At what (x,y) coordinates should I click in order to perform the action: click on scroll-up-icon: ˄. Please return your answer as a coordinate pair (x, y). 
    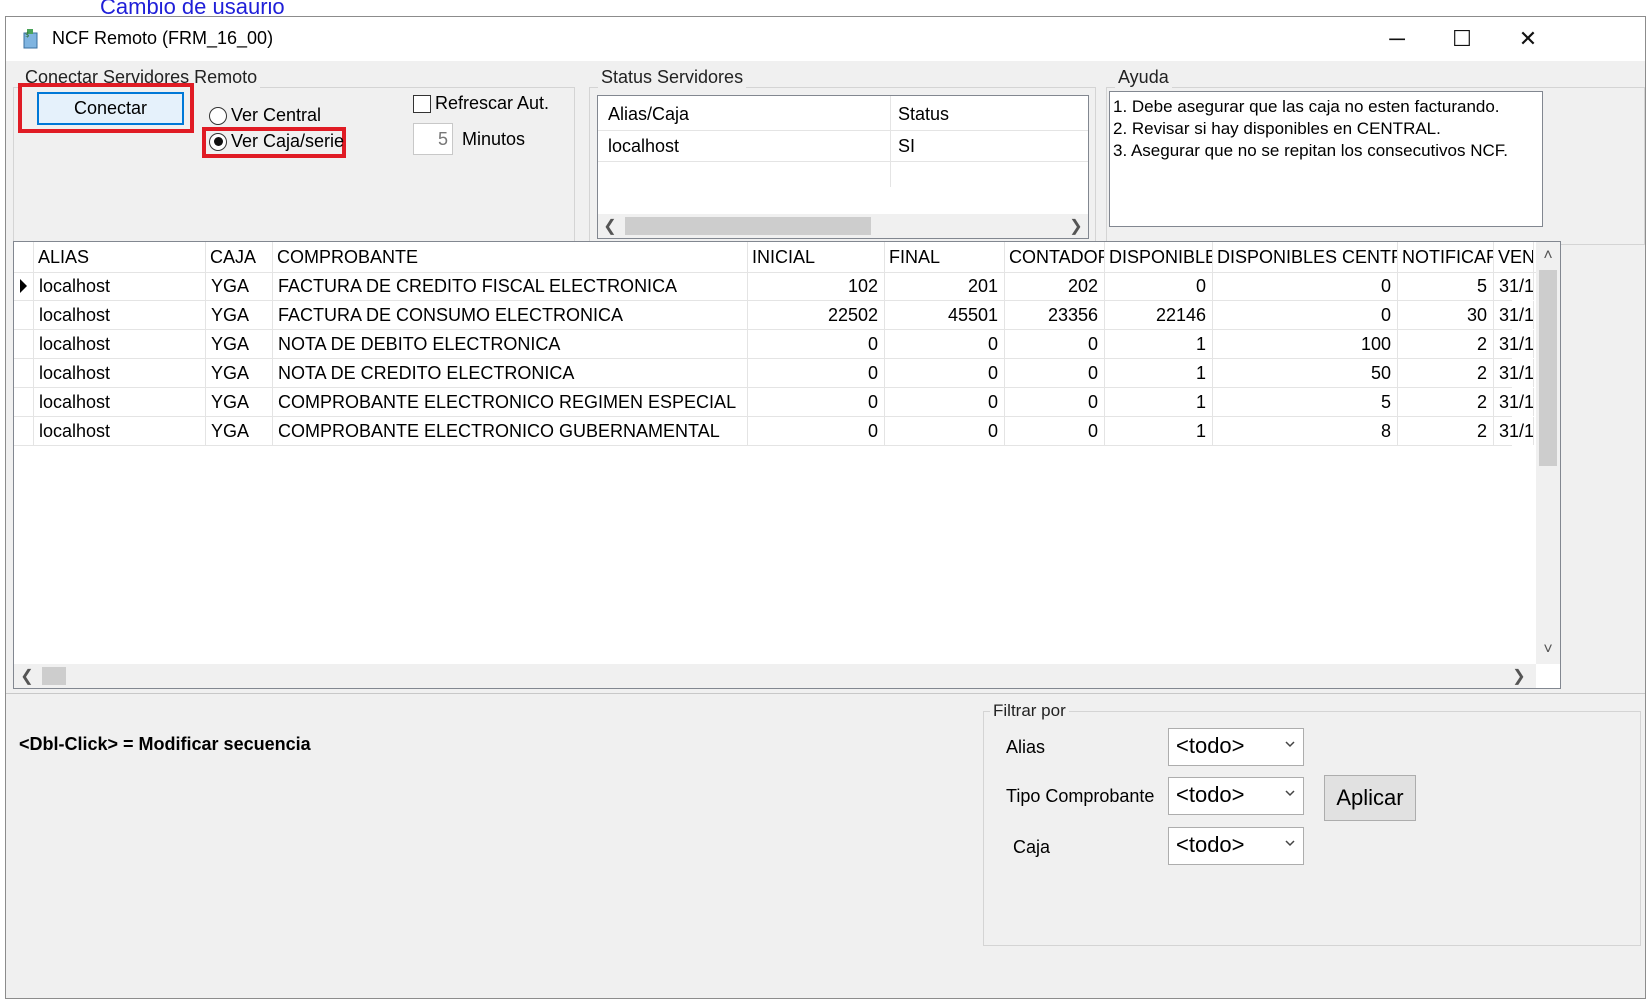
    Looking at the image, I should click on (1548, 256).